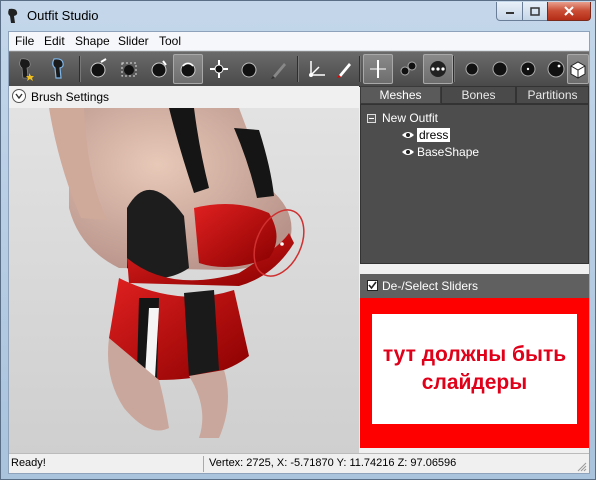 This screenshot has width=596, height=480. I want to click on menu-bar: File Edit Shape Slider Tool, so click(299, 41).